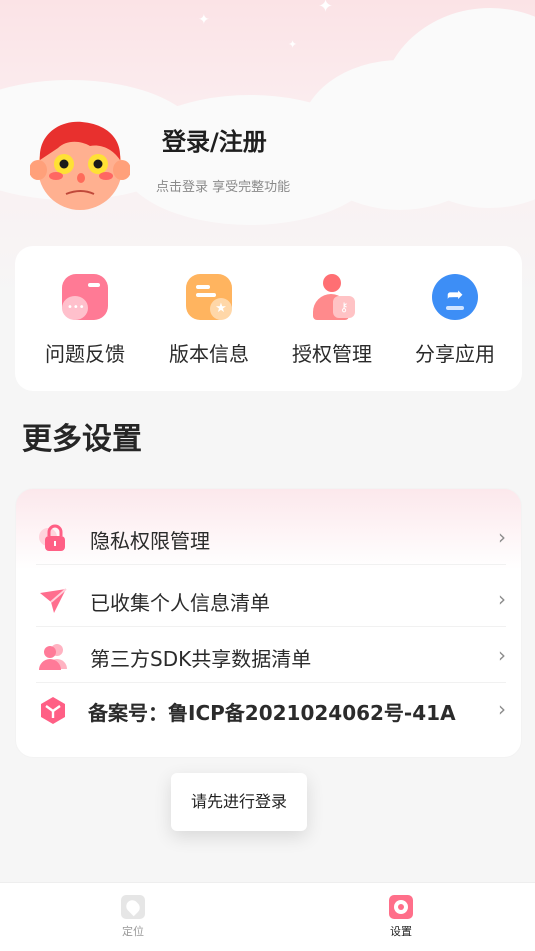 The height and width of the screenshot is (951, 535). What do you see at coordinates (85, 297) in the screenshot?
I see `feedback-icon: •••` at bounding box center [85, 297].